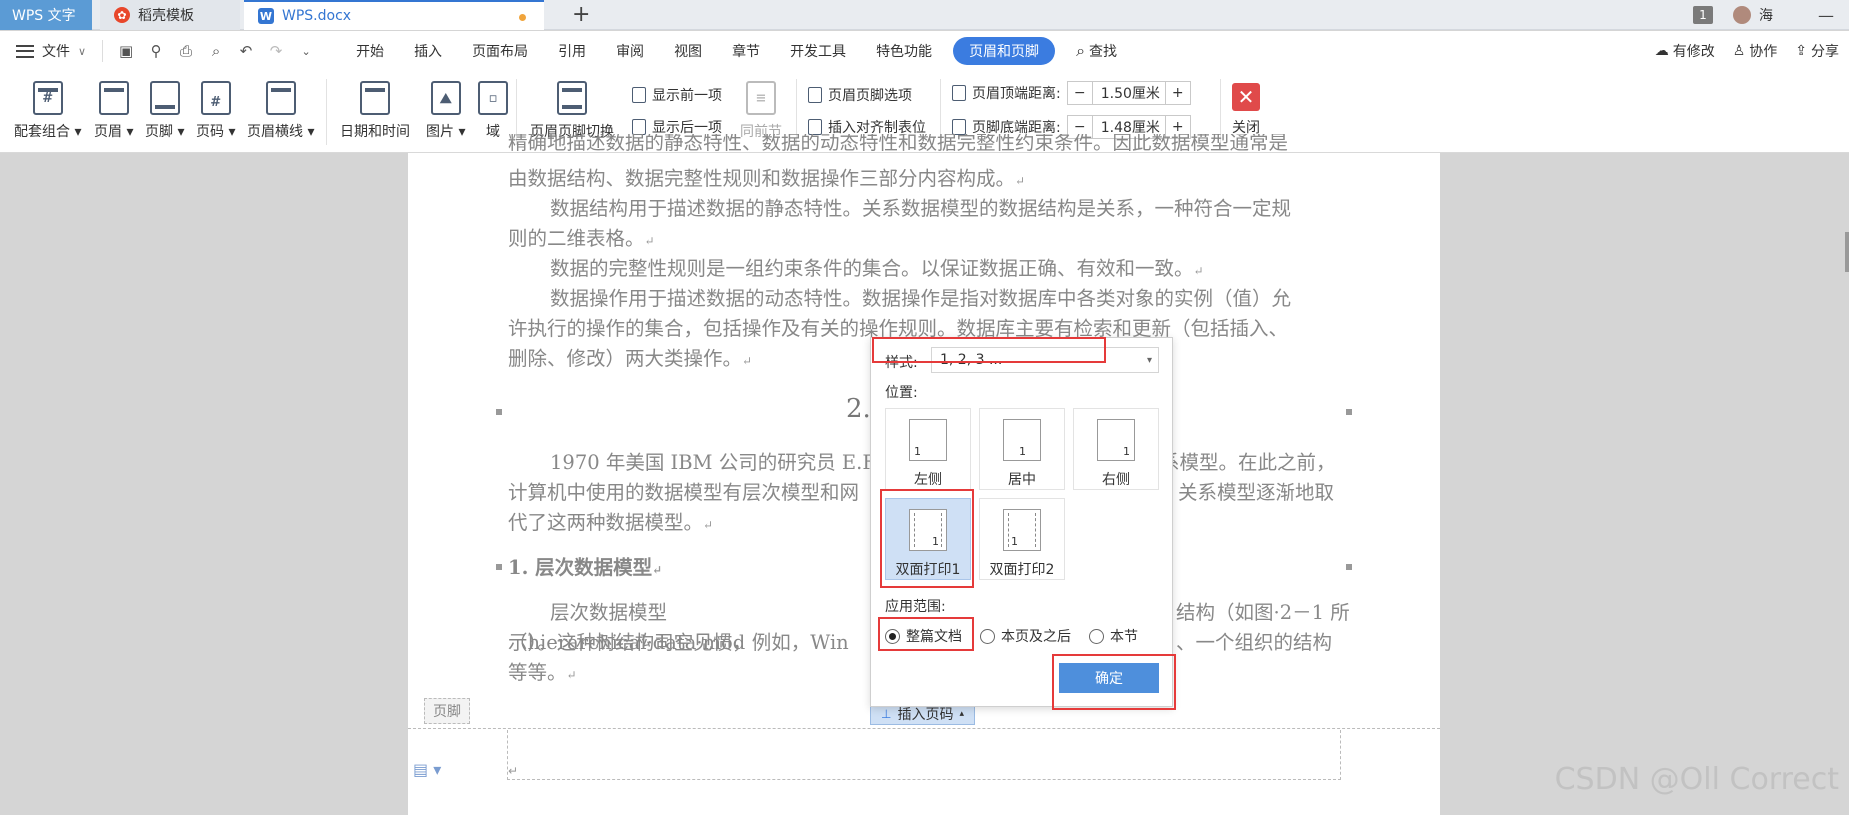  I want to click on scrollbar-thumb, so click(1847, 252).